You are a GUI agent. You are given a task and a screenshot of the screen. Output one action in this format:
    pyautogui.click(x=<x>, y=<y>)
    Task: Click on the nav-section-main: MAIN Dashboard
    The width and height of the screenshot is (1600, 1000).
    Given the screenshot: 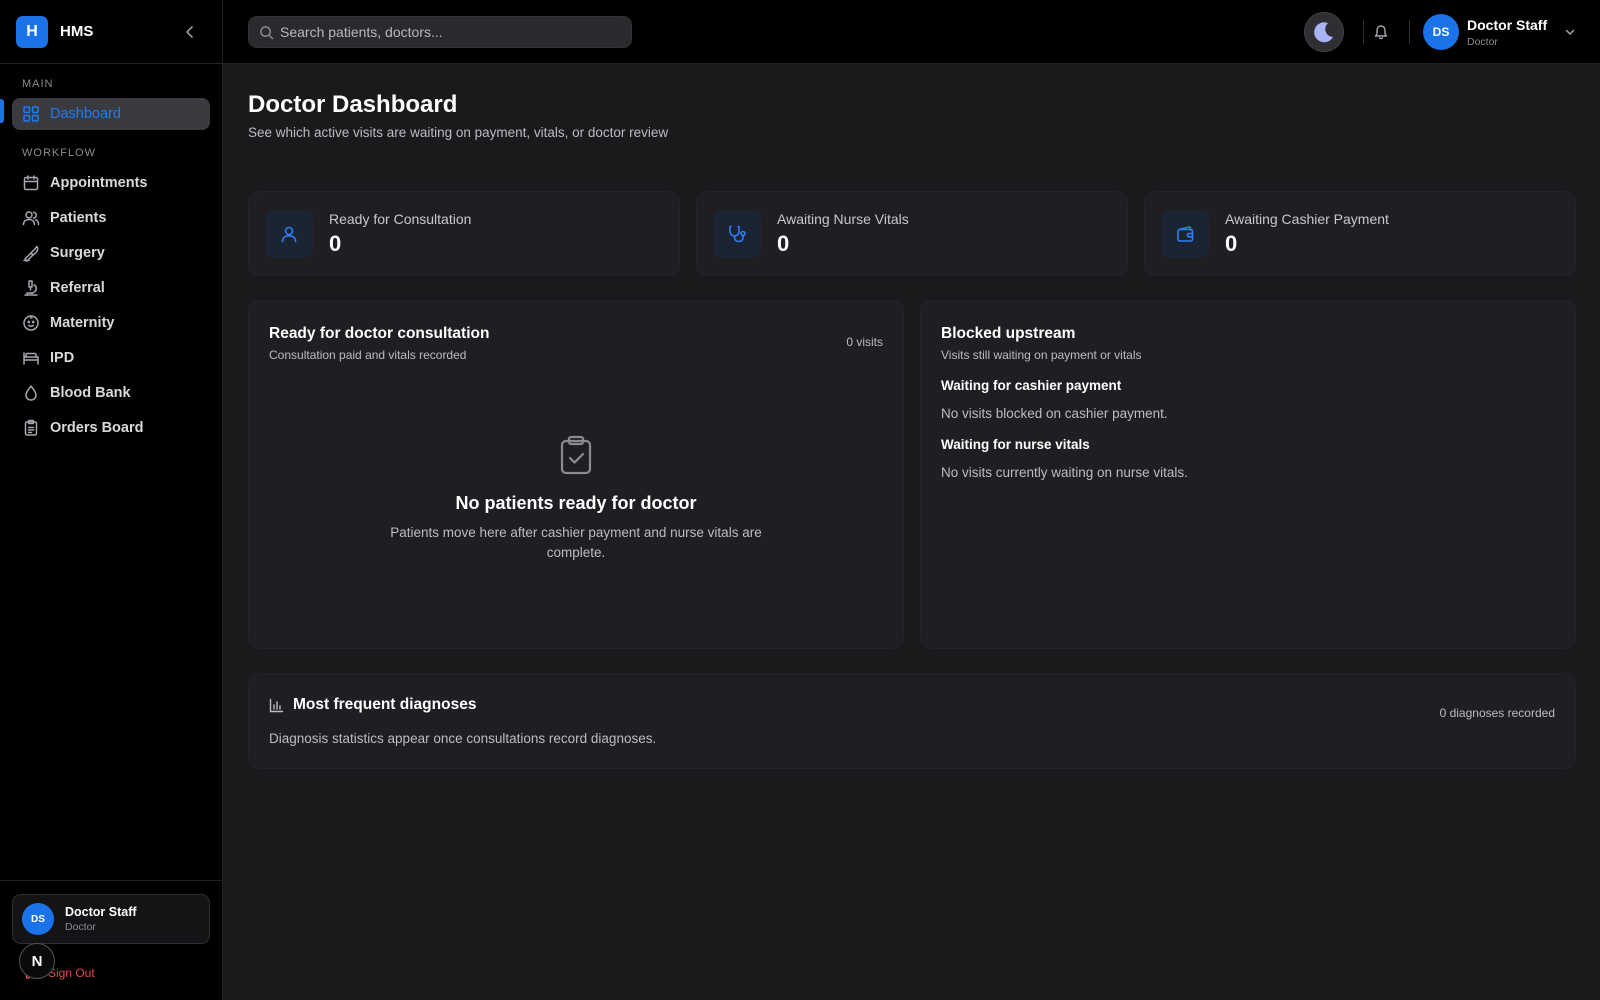 What is the action you would take?
    pyautogui.click(x=111, y=97)
    